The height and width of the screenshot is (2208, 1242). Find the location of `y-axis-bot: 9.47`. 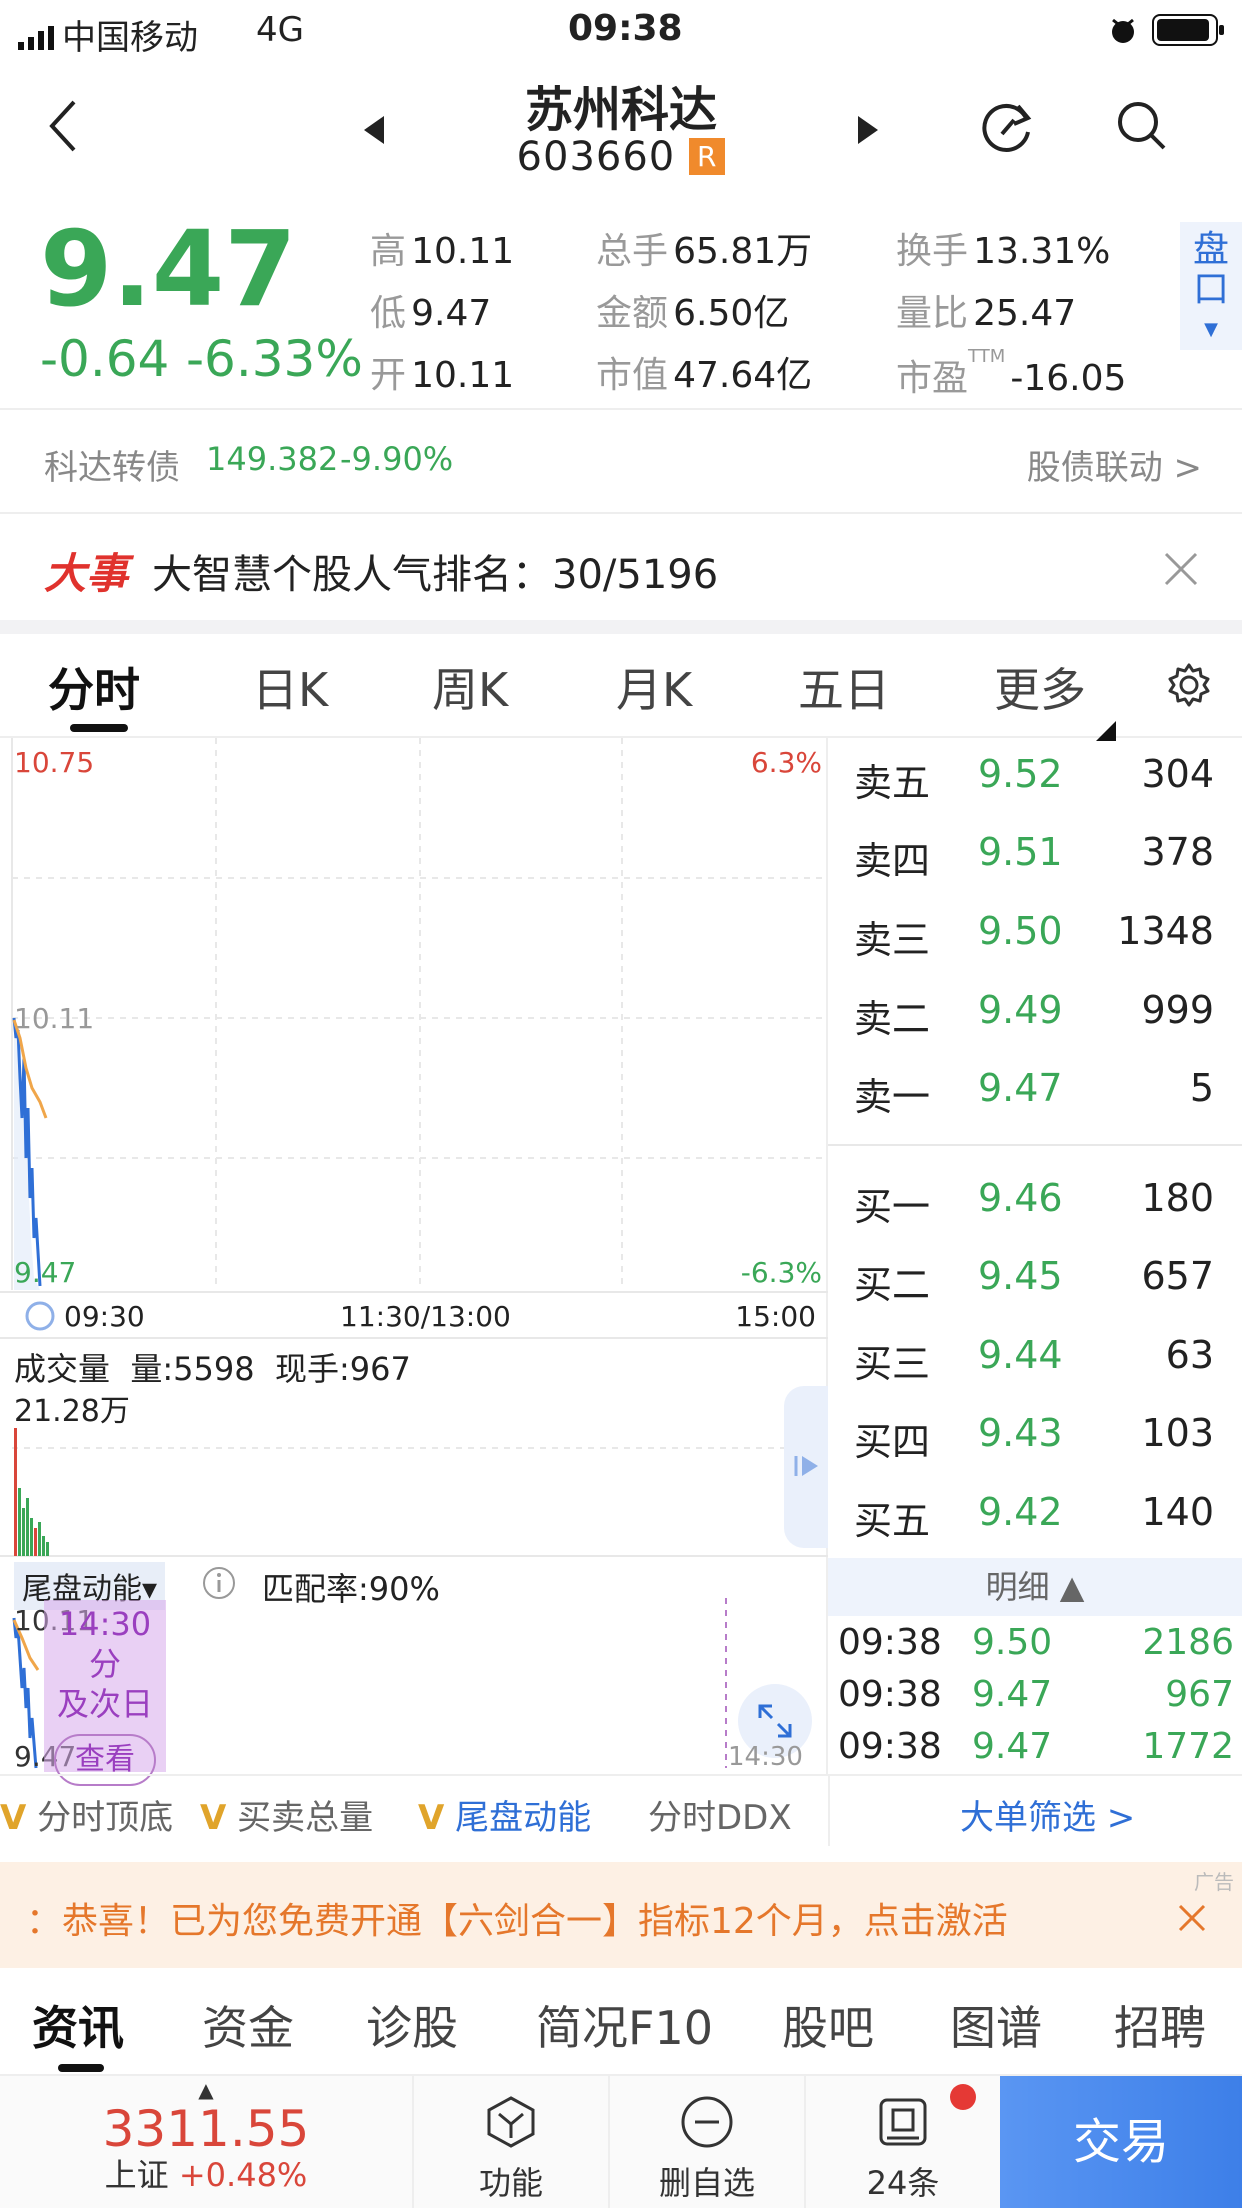

y-axis-bot: 9.47 is located at coordinates (45, 1272).